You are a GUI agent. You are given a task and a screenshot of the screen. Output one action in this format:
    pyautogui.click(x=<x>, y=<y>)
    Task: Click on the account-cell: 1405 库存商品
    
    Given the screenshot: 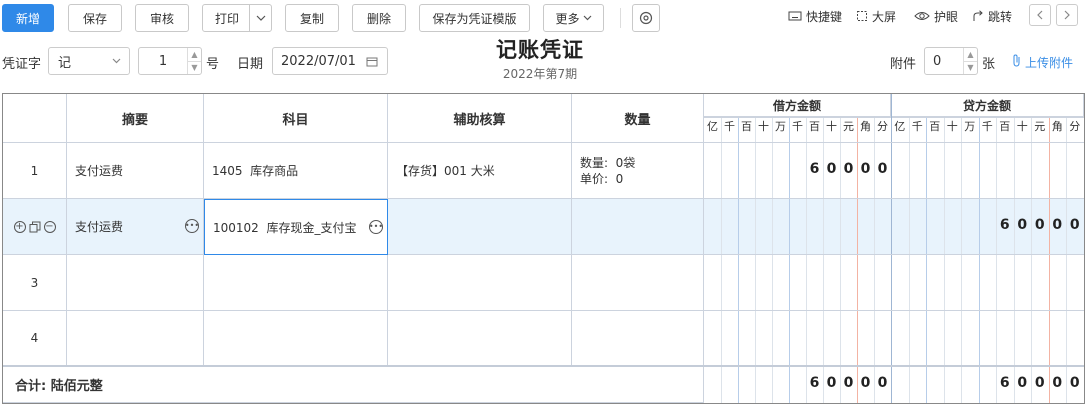 What is the action you would take?
    pyautogui.click(x=296, y=171)
    